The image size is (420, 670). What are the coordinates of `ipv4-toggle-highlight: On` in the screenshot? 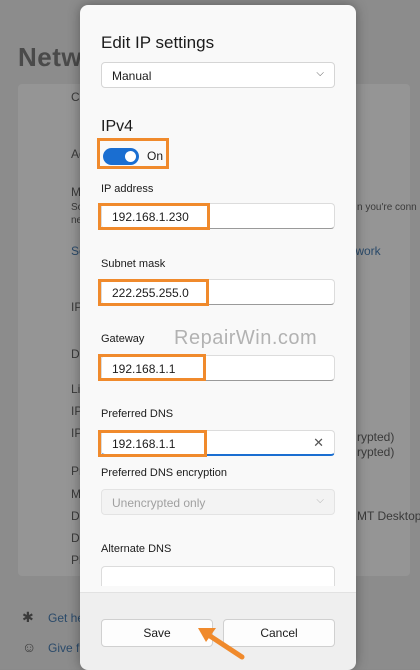 It's located at (133, 153).